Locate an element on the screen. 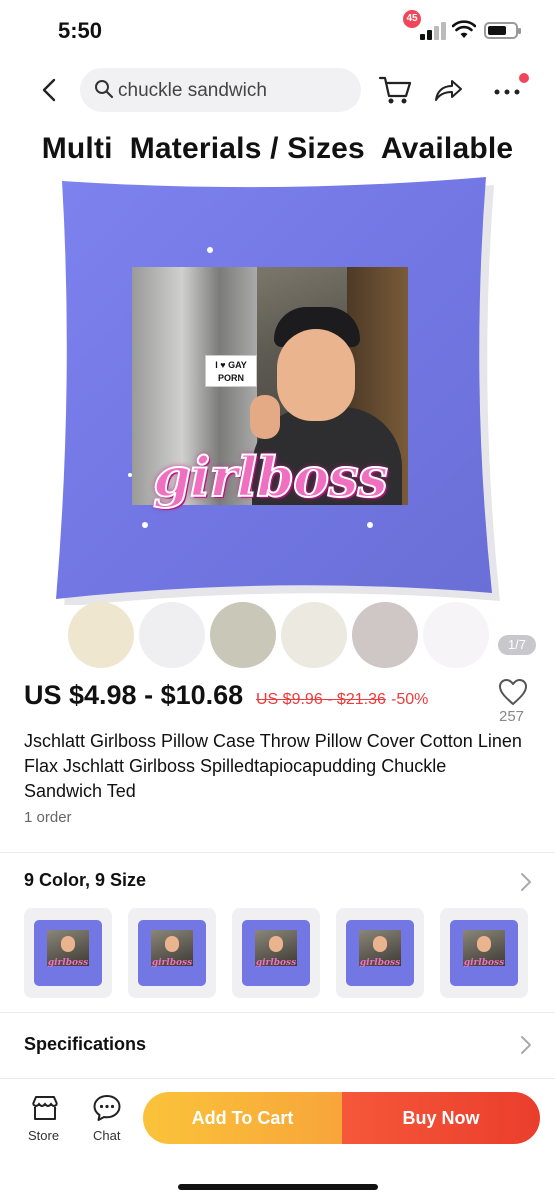  signal-icon is located at coordinates (433, 31).